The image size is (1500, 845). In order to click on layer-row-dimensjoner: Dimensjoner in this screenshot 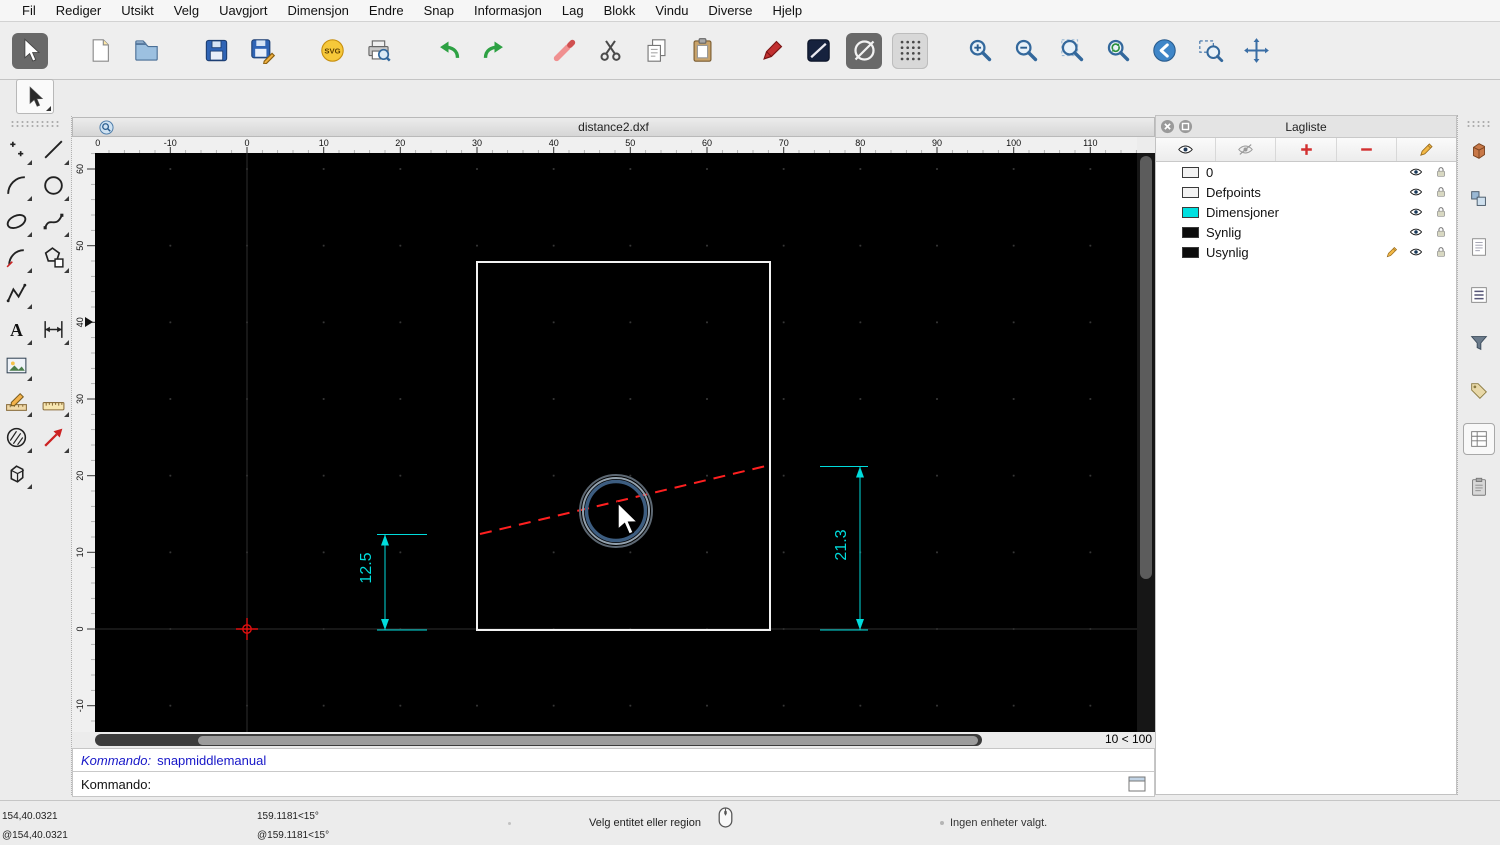, I will do `click(1306, 212)`.